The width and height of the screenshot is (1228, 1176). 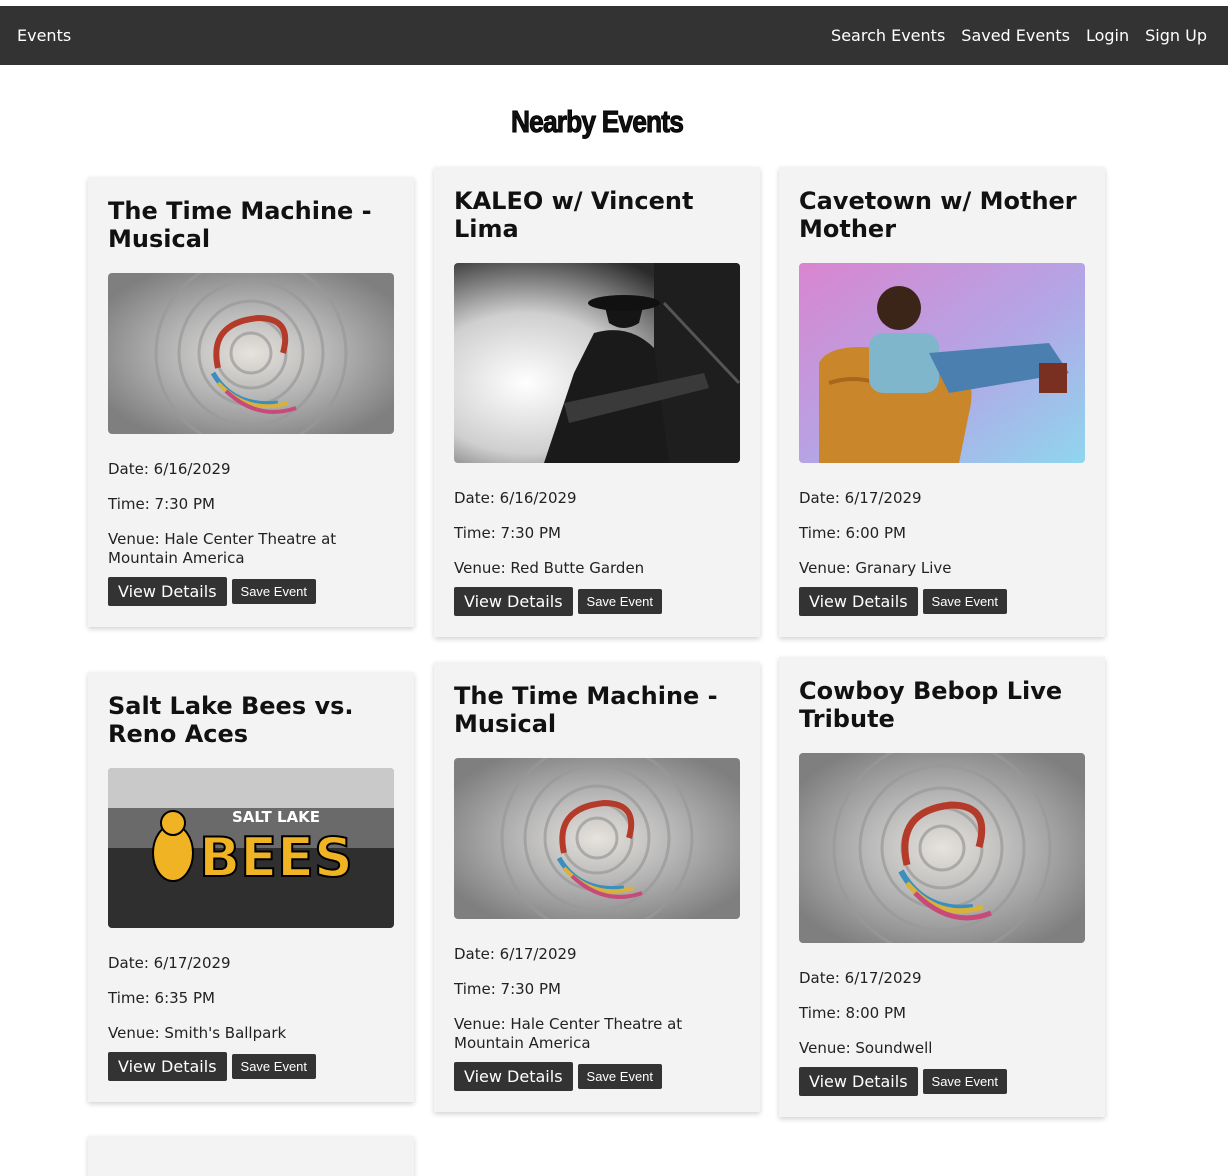 I want to click on nav-links: Search Events Saved Events Login Sign Up, so click(x=1019, y=35).